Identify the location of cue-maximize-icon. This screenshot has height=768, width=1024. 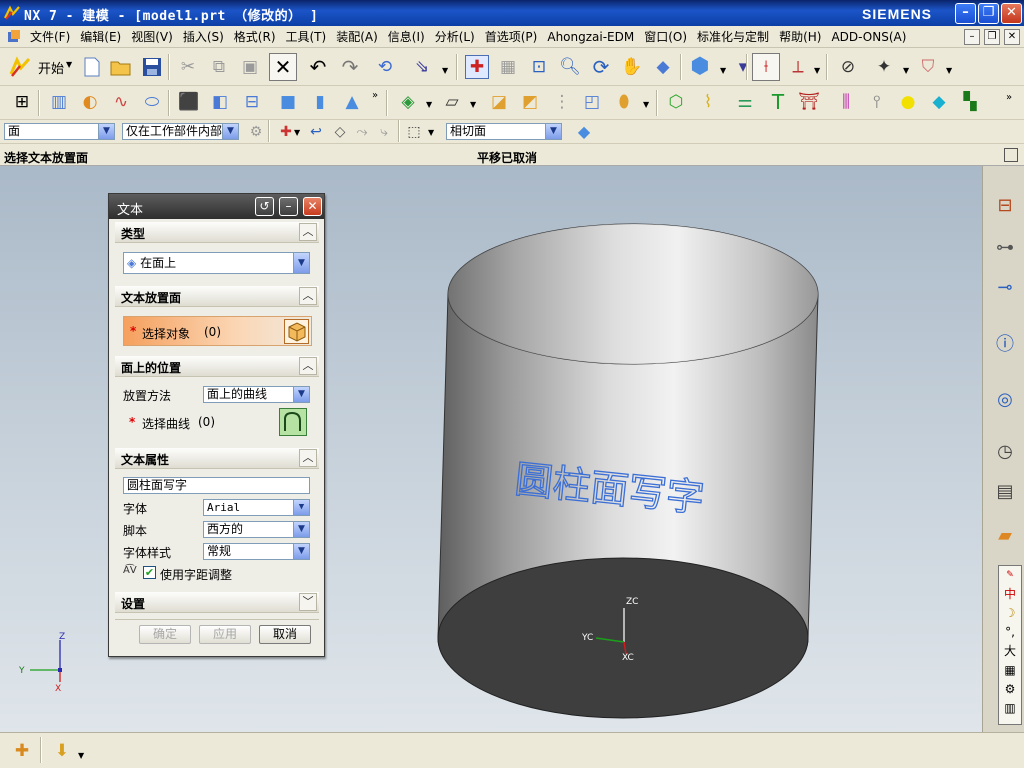
(1011, 155).